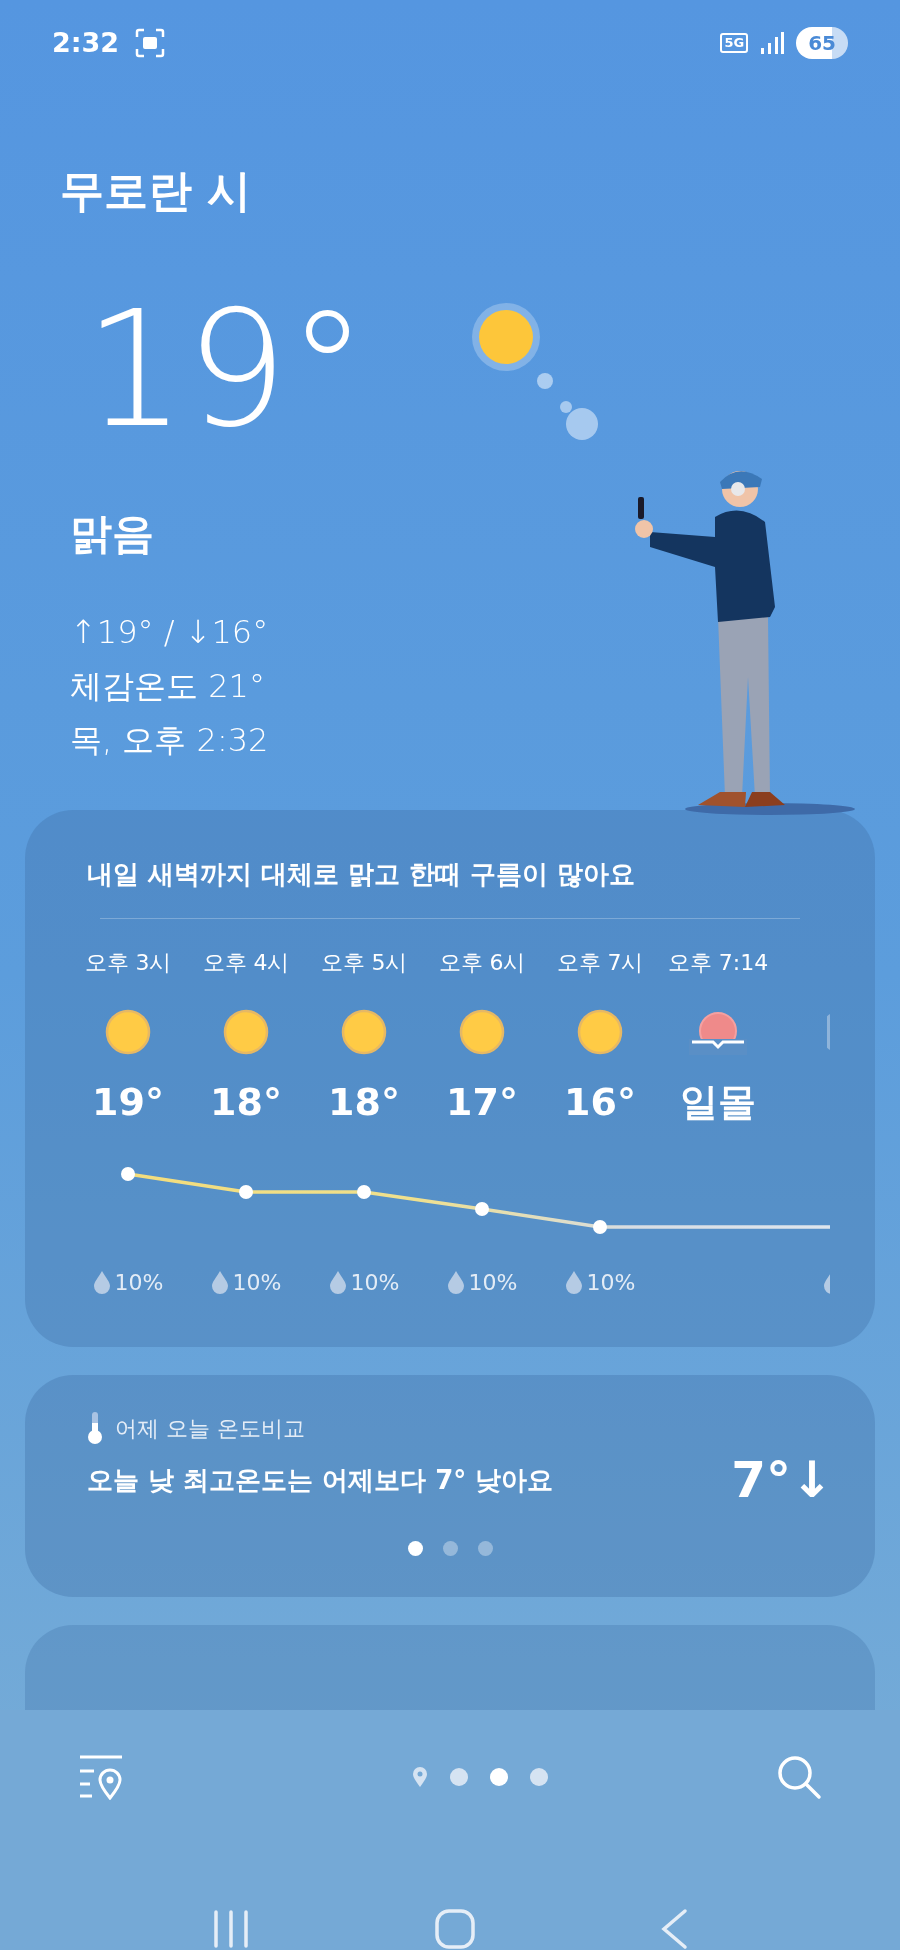 This screenshot has height=1950, width=900. I want to click on status-time: 2:32, so click(86, 42).